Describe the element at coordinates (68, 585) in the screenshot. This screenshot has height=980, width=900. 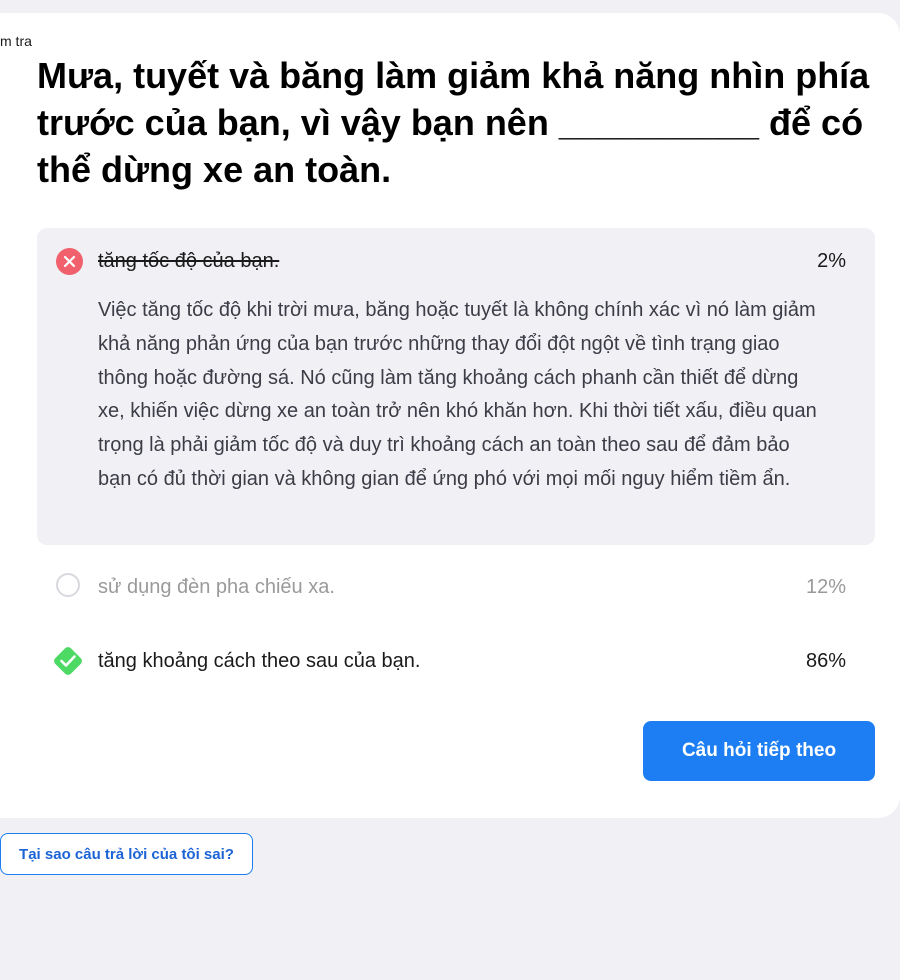
I see `radio-empty-icon` at that location.